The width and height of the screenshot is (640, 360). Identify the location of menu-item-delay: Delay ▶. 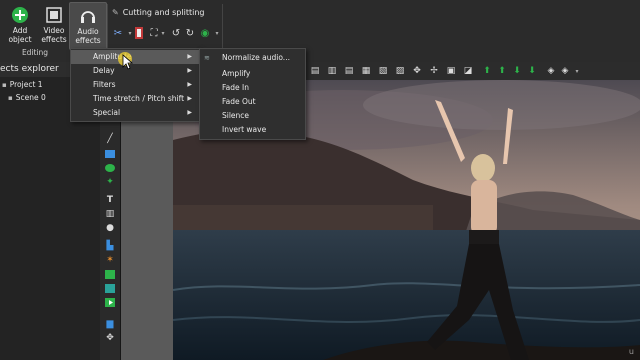
(135, 71).